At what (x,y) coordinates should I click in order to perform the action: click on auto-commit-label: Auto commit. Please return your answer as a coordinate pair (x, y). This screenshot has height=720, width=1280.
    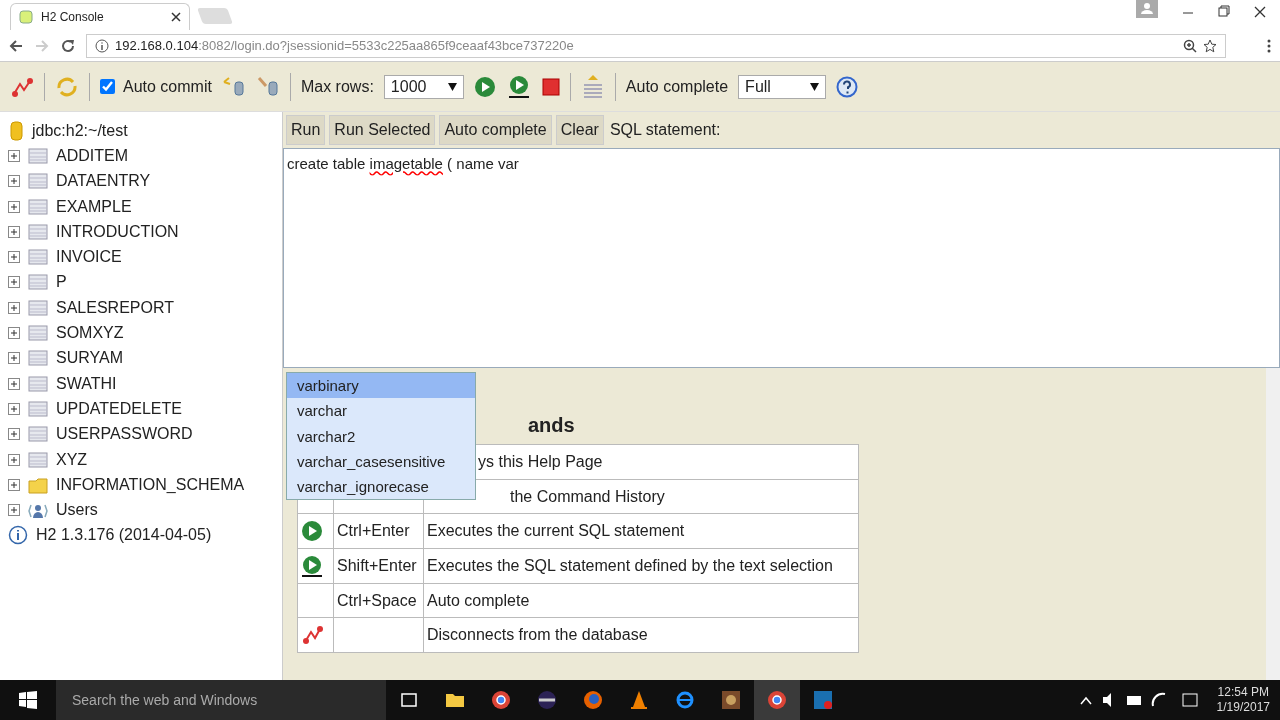
    Looking at the image, I should click on (167, 86).